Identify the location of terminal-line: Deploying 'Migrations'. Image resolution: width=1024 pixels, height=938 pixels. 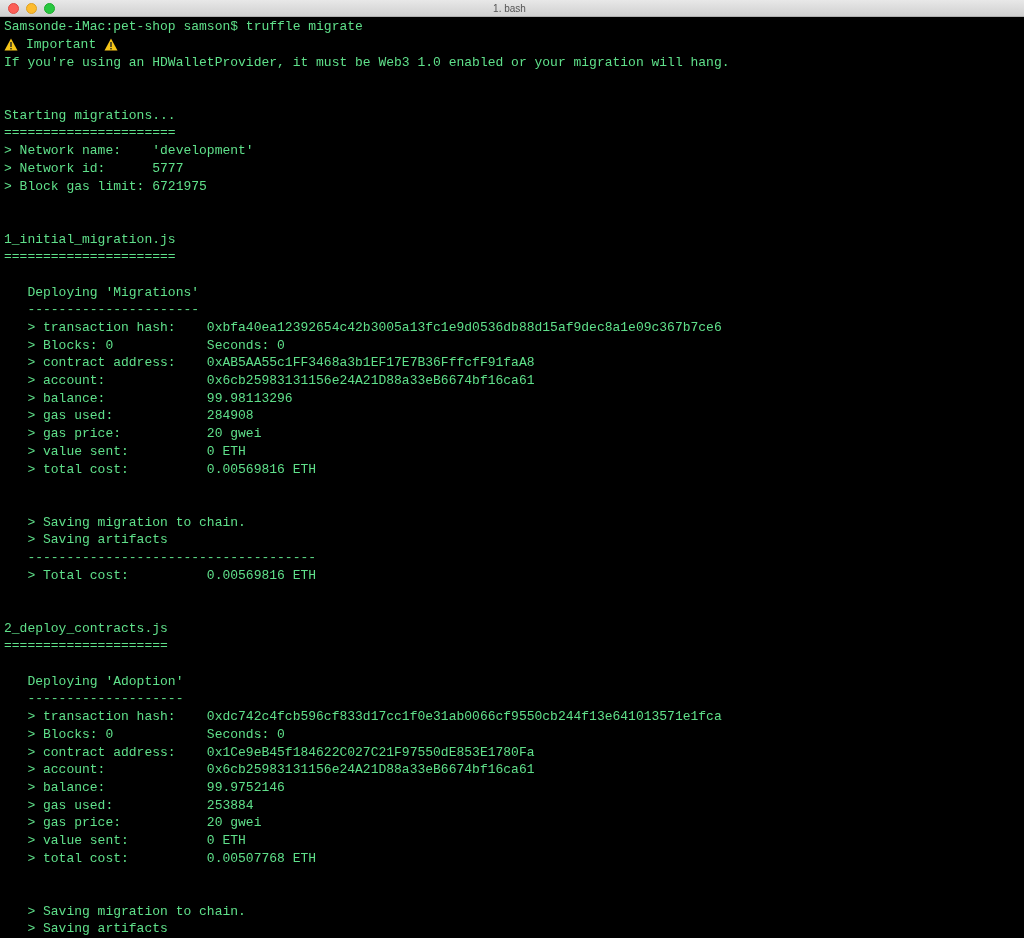
(113, 292).